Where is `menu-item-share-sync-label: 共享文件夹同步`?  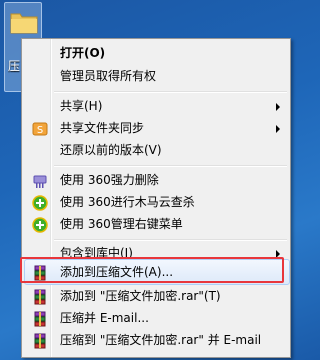
menu-item-share-sync-label: 共享文件夹同步 is located at coordinates (102, 128).